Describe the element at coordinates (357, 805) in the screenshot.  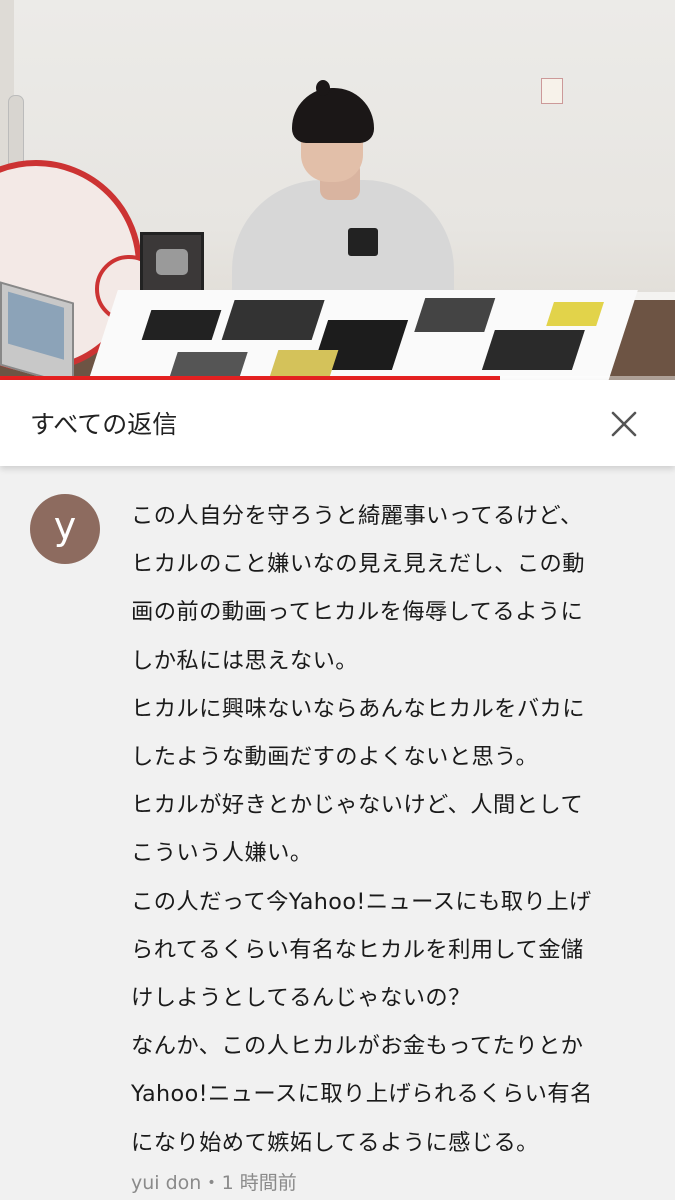
I see `comment-line: ヒカルが好きとかじゃないけど、人間として` at that location.